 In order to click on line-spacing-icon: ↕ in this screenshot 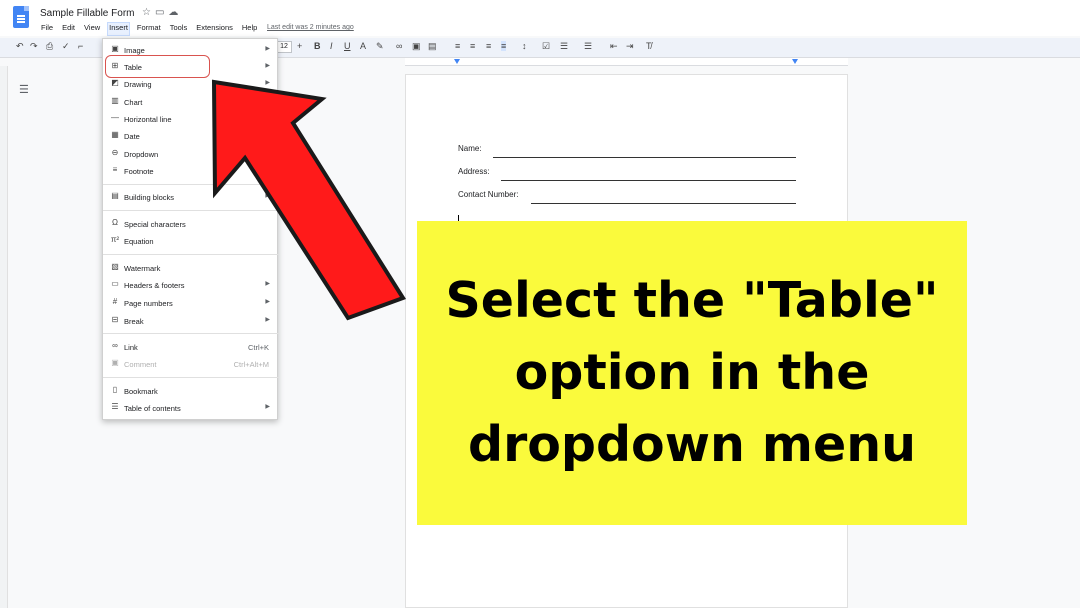, I will do `click(524, 46)`.